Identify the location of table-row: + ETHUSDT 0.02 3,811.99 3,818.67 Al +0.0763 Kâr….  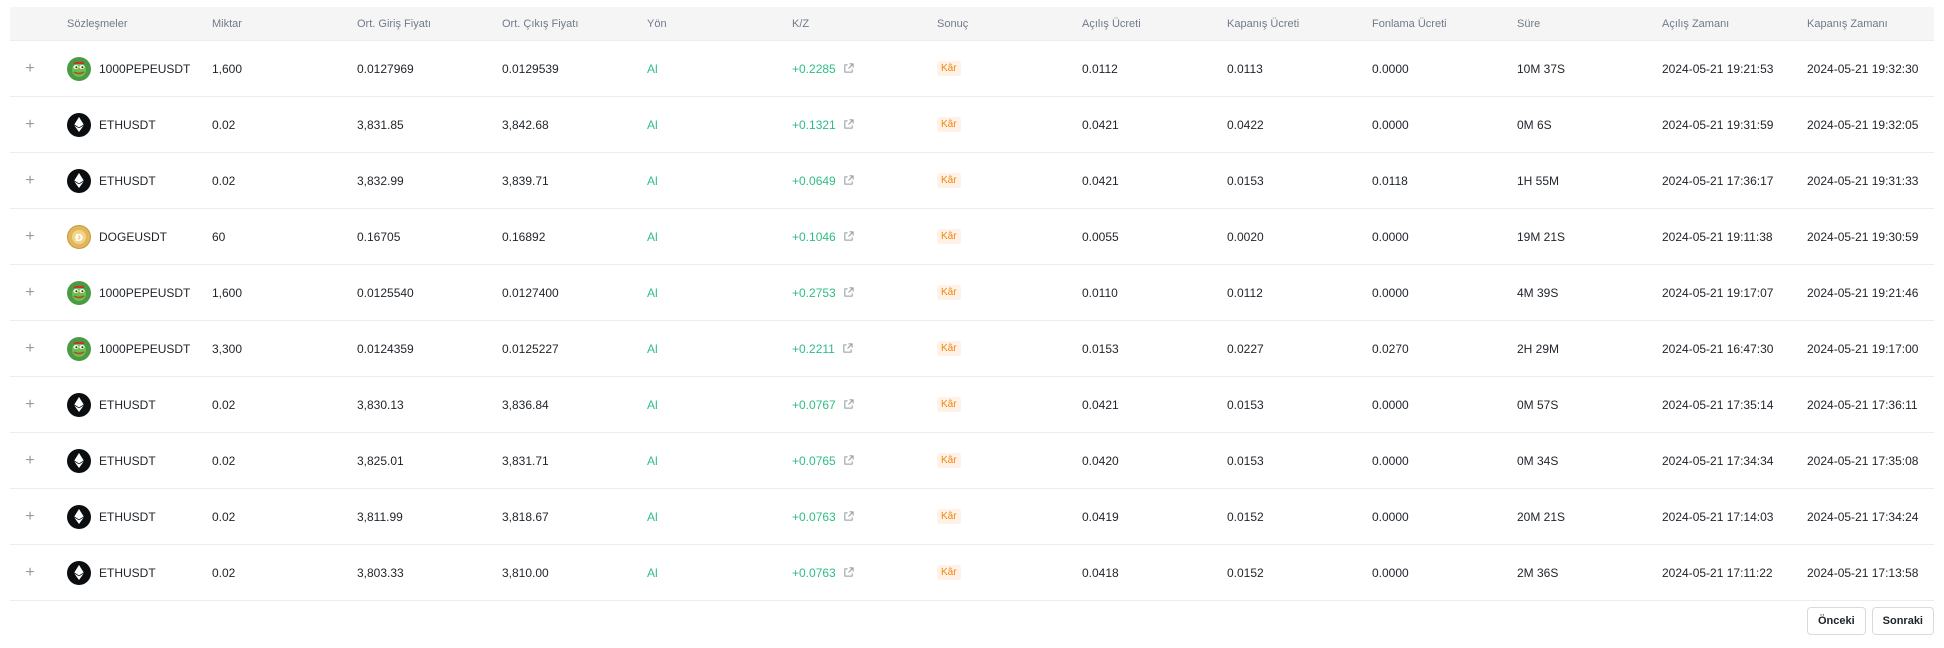
(972, 517).